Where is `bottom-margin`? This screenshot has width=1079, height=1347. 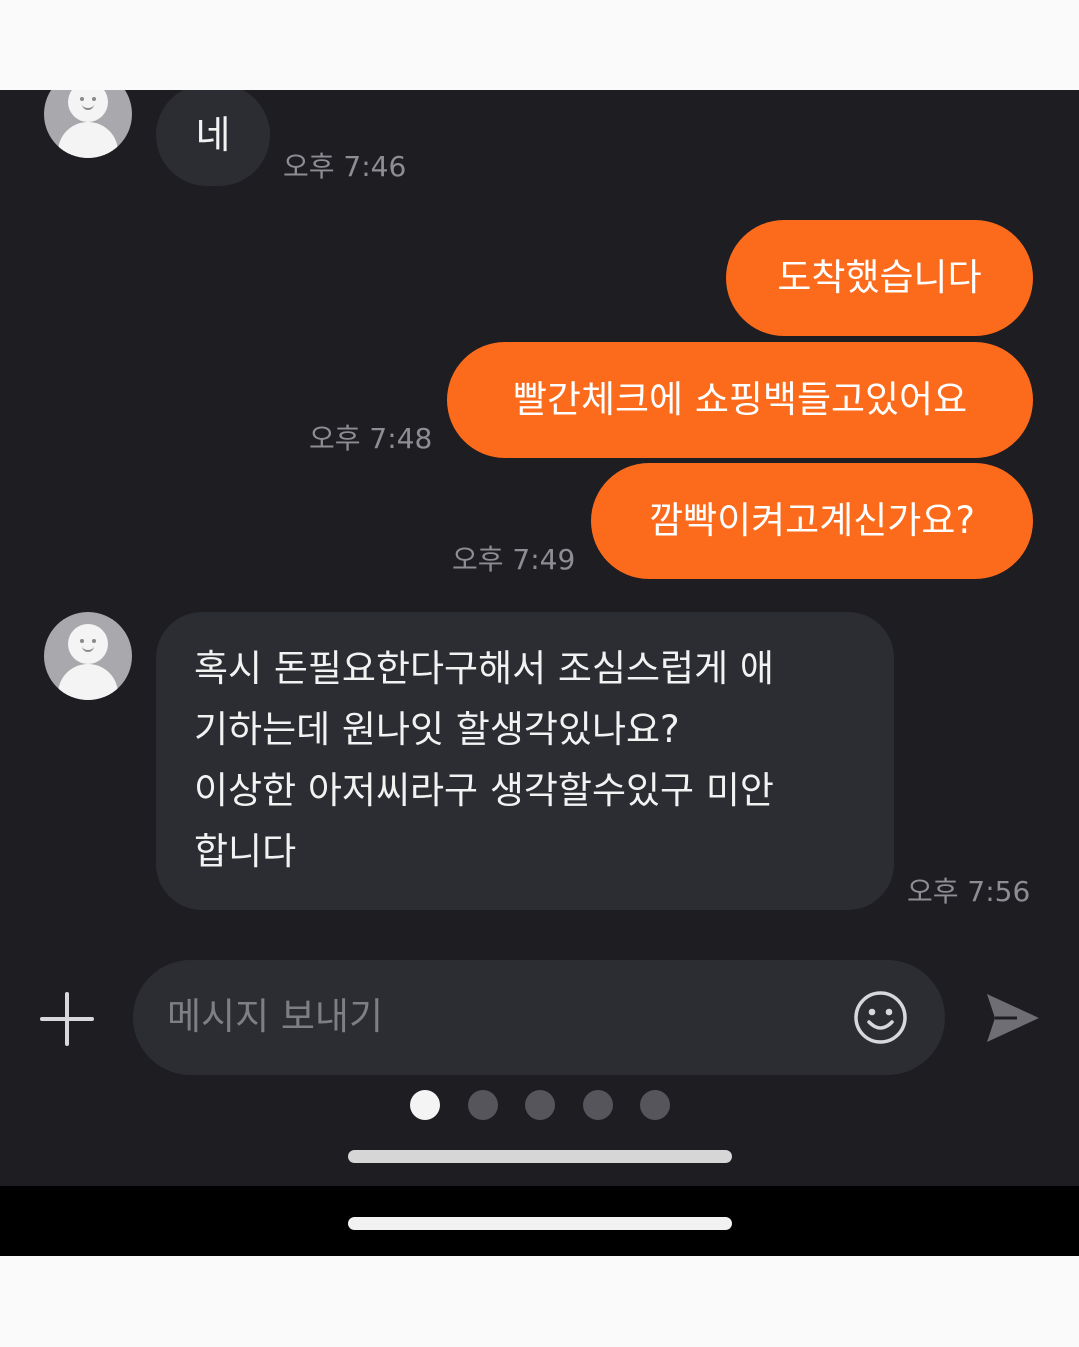
bottom-margin is located at coordinates (539, 1301).